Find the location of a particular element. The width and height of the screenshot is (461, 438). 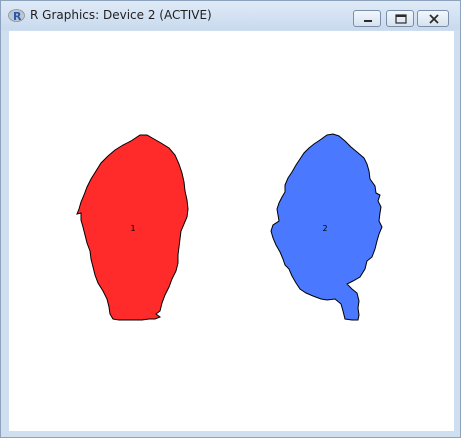

title-bar: R R Graphics: Device 2 (ACTIVE) is located at coordinates (230, 15).